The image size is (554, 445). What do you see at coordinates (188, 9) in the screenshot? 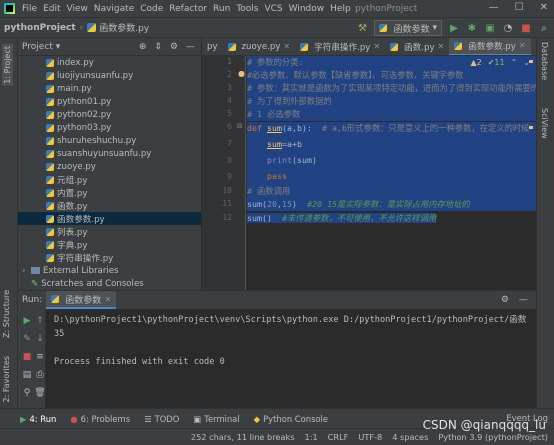
I see `menu-refactor: Refactor` at bounding box center [188, 9].